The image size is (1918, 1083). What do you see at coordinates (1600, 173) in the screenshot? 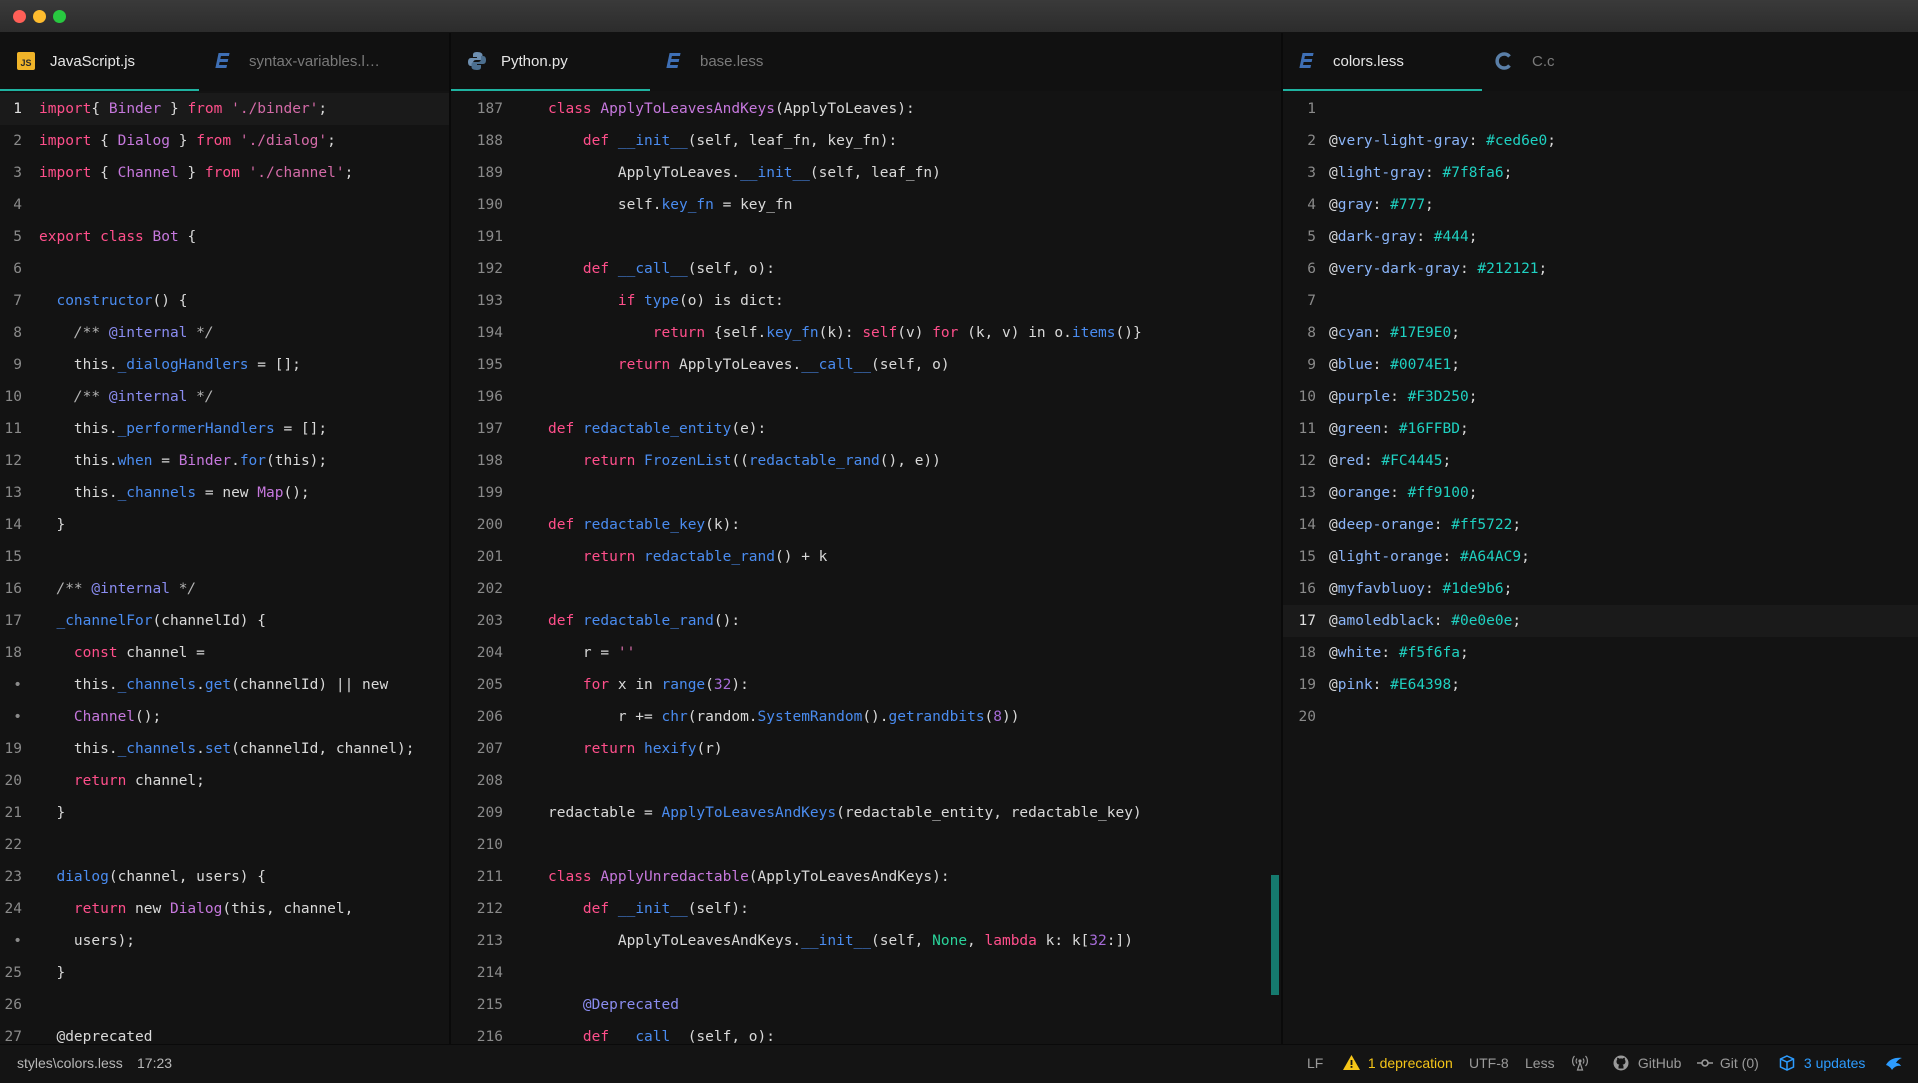
I see `code-line: 3 @light-gray: #7f8fa6;` at bounding box center [1600, 173].